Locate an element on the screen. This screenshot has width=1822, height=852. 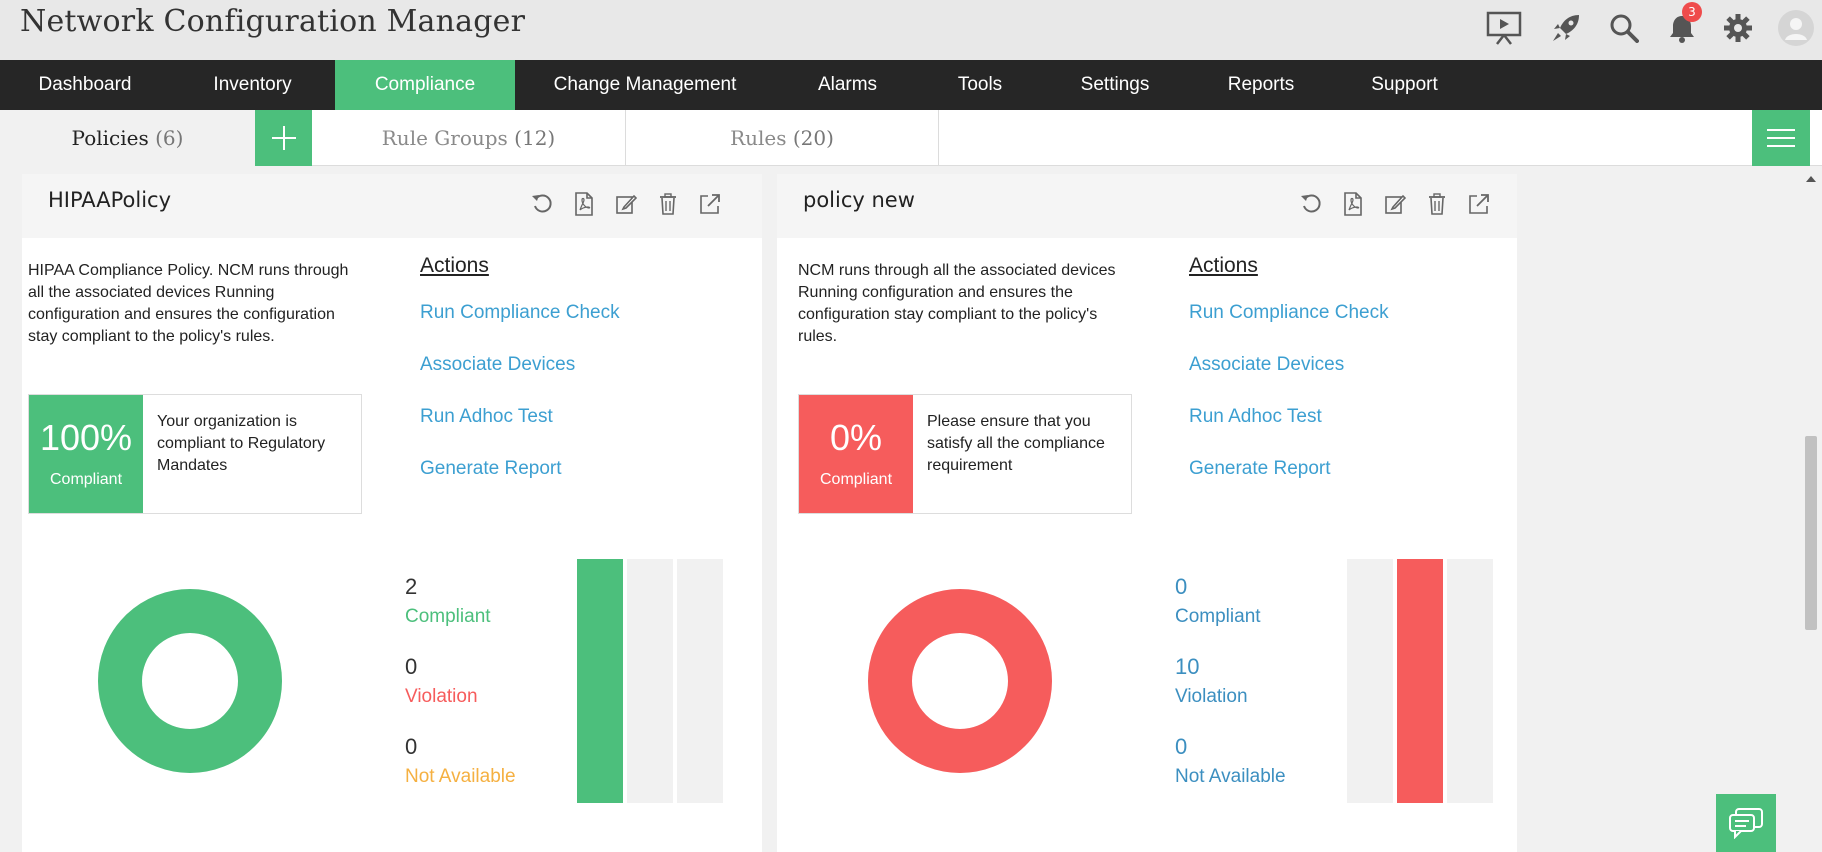
tab-rules-label: Rules is located at coordinates (758, 138).